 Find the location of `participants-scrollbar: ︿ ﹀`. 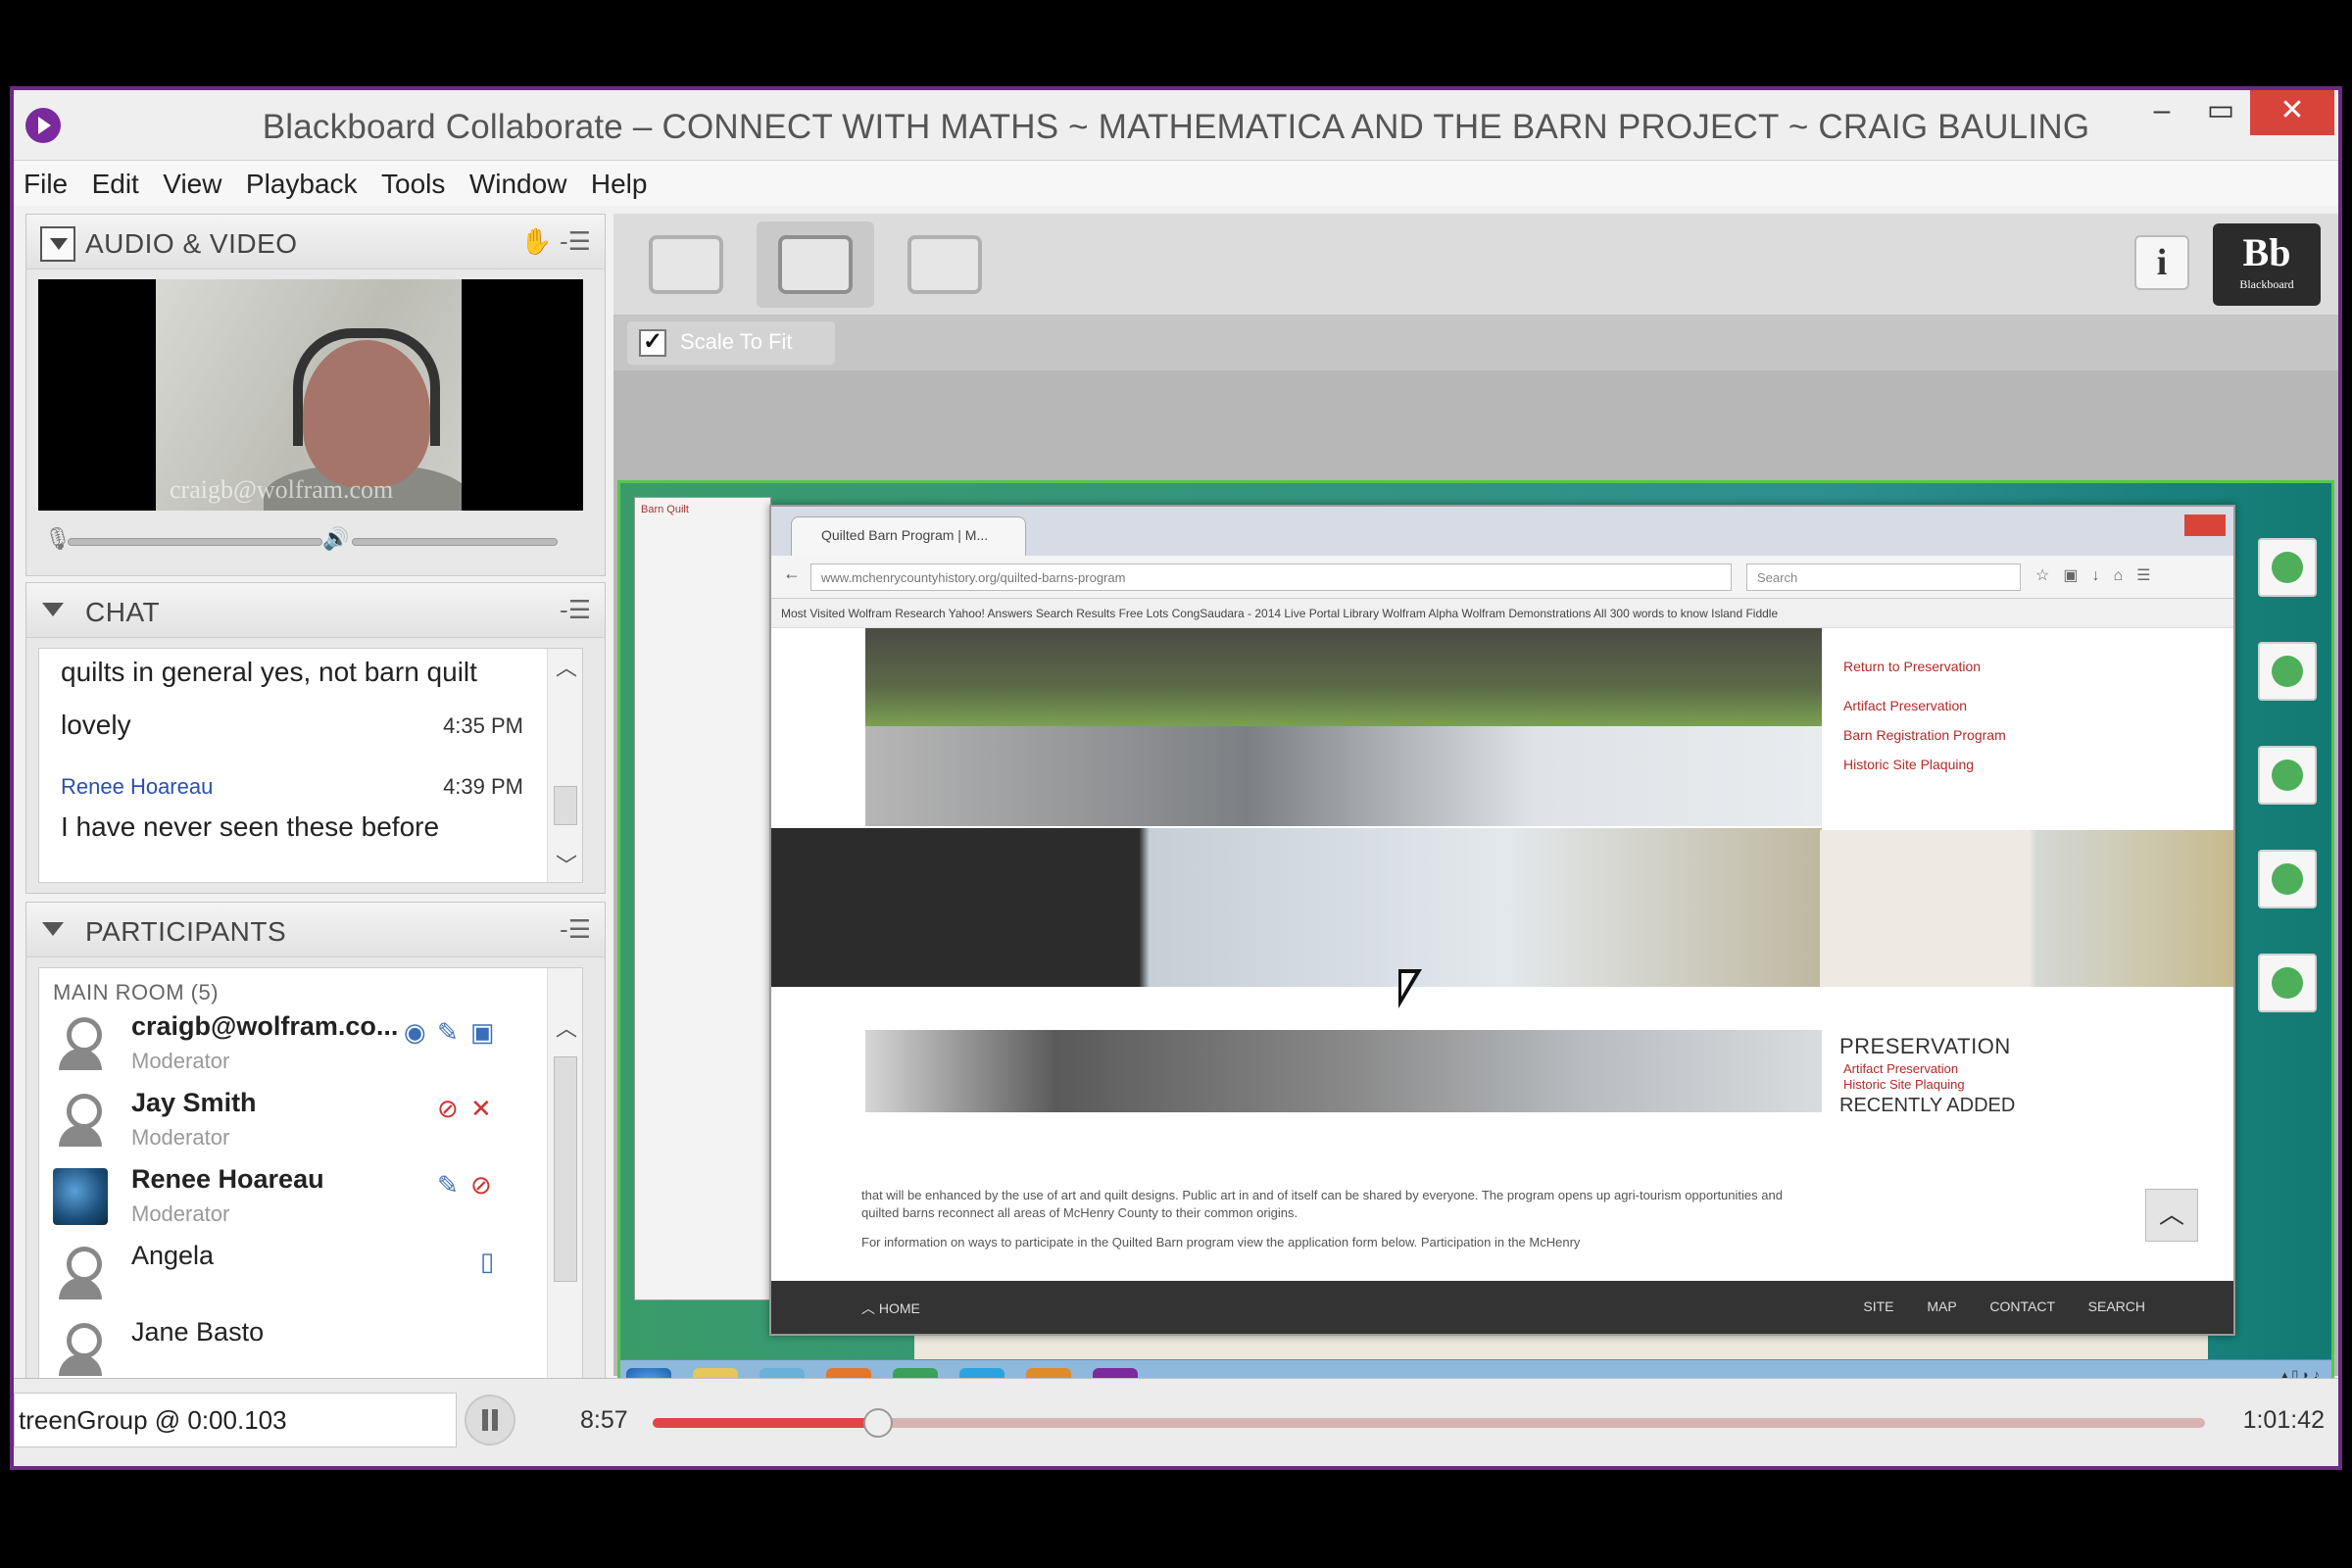

participants-scrollbar: ︿ ﹀ is located at coordinates (564, 1193).